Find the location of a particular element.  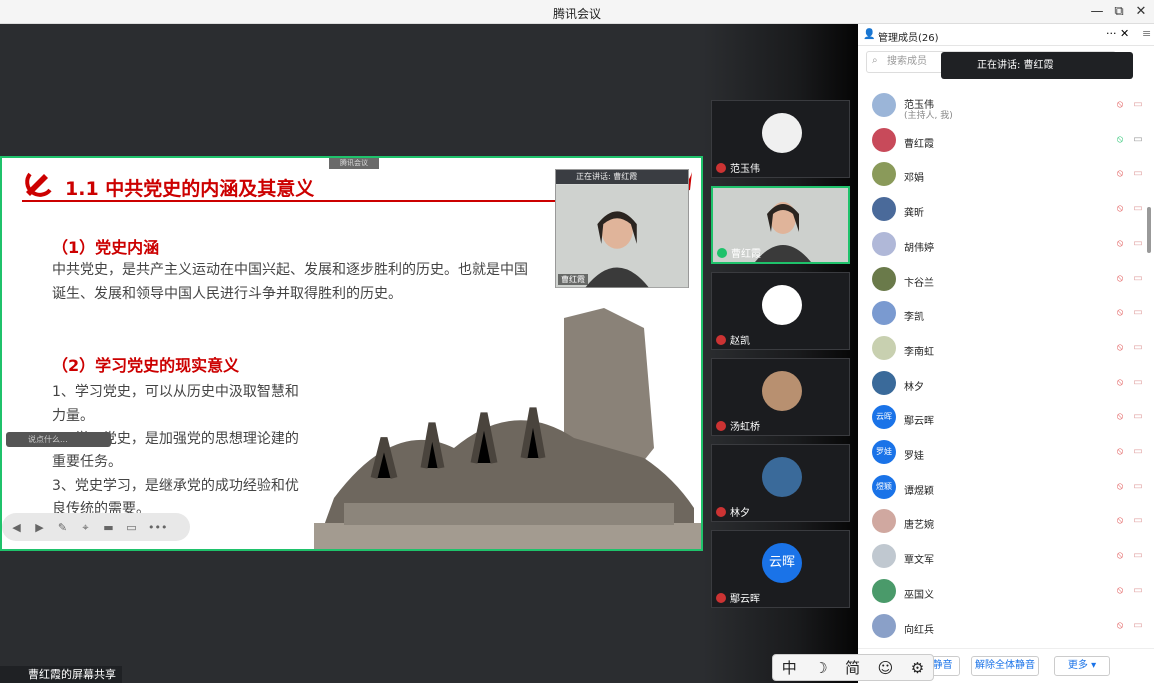

video-tile: 林夕 is located at coordinates (780, 483).